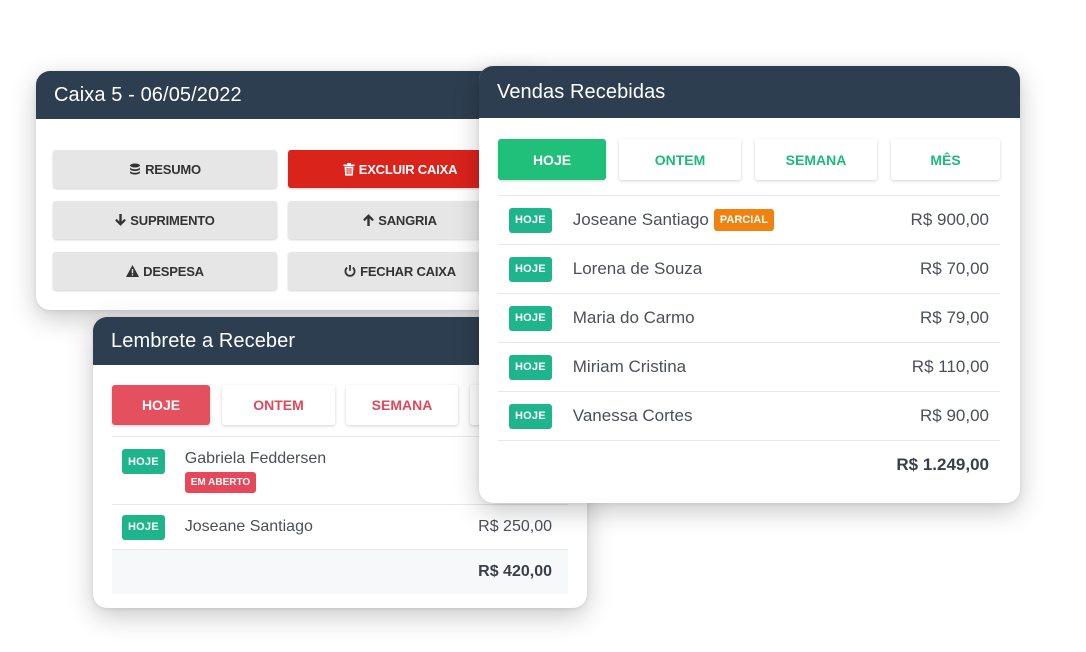 The height and width of the screenshot is (652, 1086). What do you see at coordinates (633, 317) in the screenshot?
I see `client-name: Maria do Carmo` at bounding box center [633, 317].